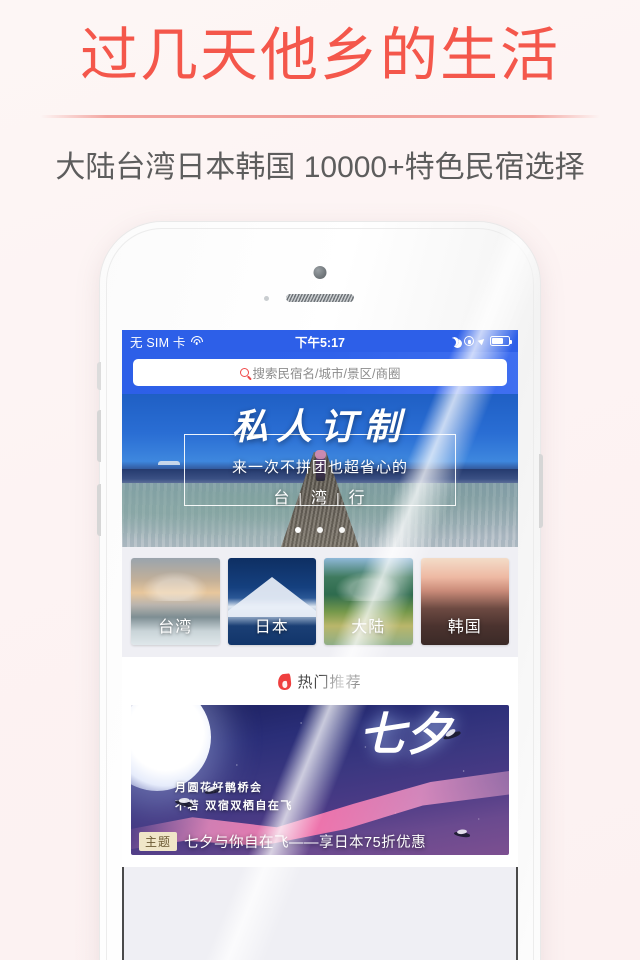 The width and height of the screenshot is (640, 960). Describe the element at coordinates (175, 627) in the screenshot. I see `category-label: 台湾` at that location.